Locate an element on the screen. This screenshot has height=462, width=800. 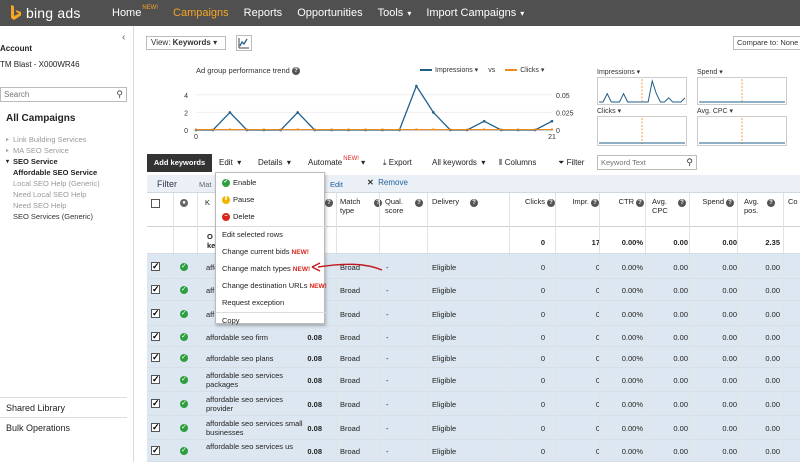
menu-item-pause: ‖ Pause is located at coordinates (271, 199).